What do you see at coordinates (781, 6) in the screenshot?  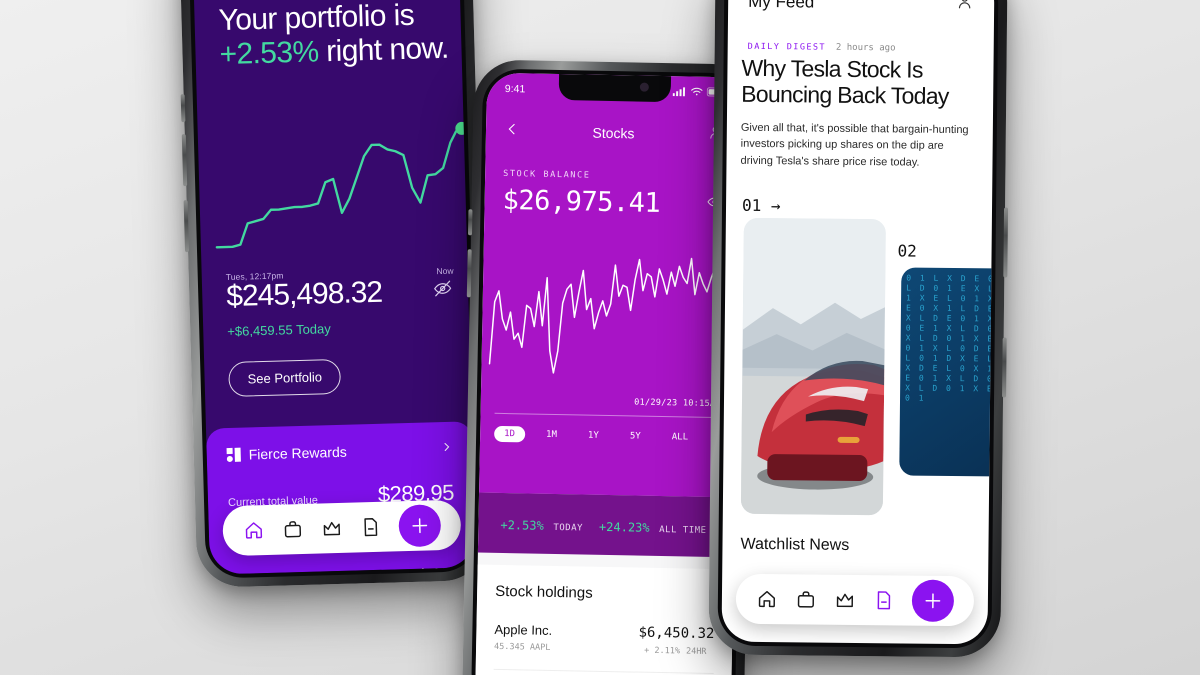 I see `feed-title: My Feed` at bounding box center [781, 6].